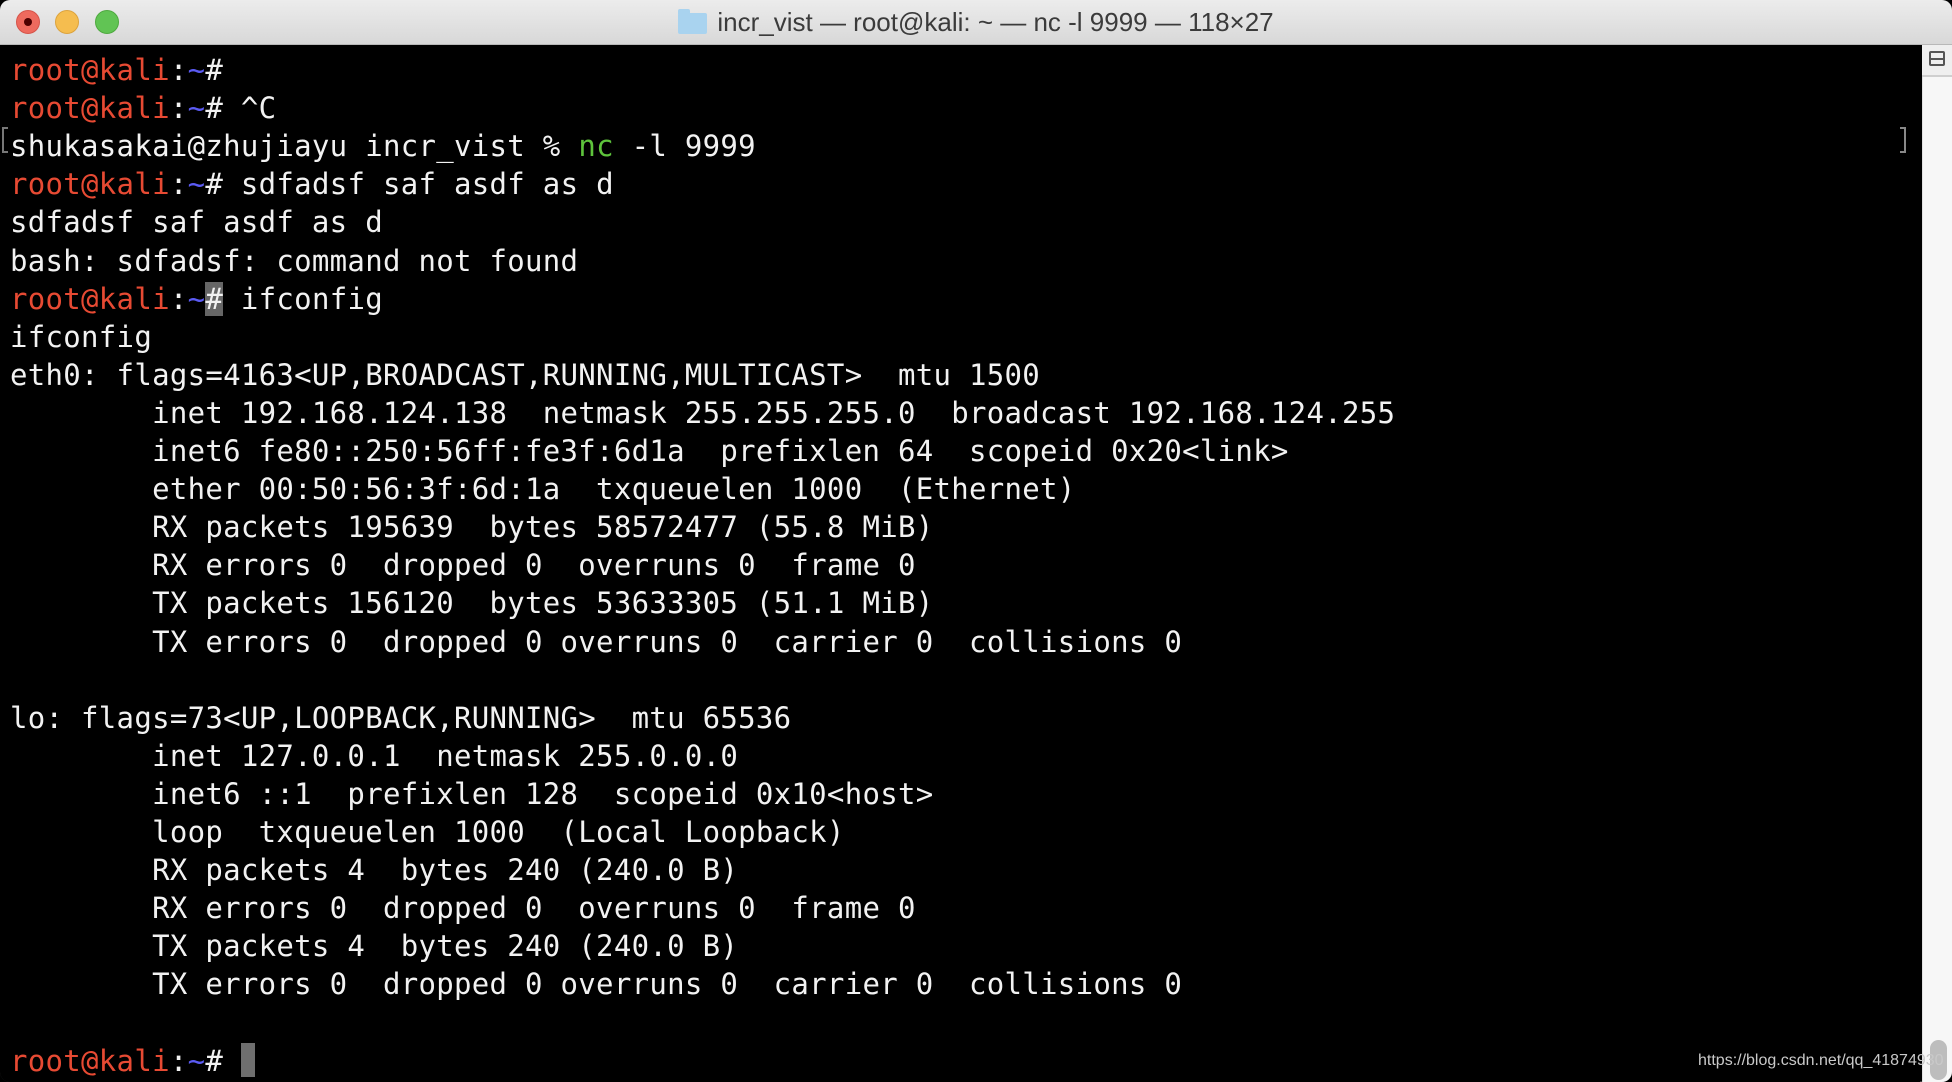  Describe the element at coordinates (250, 108) in the screenshot. I see `command-text: ^C` at that location.